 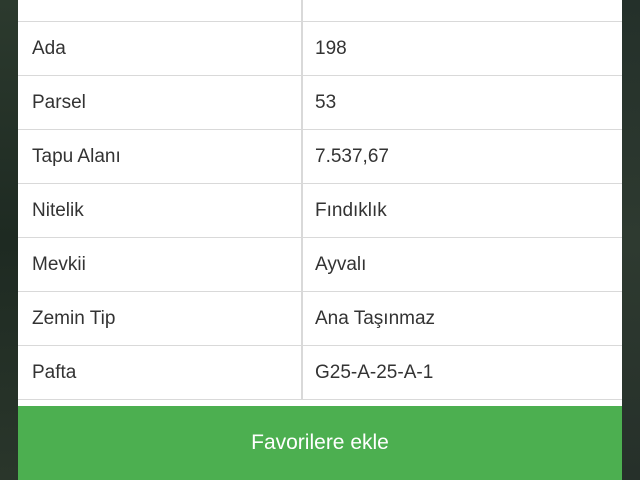 I want to click on row-label: Tapu Alanı, so click(x=160, y=156).